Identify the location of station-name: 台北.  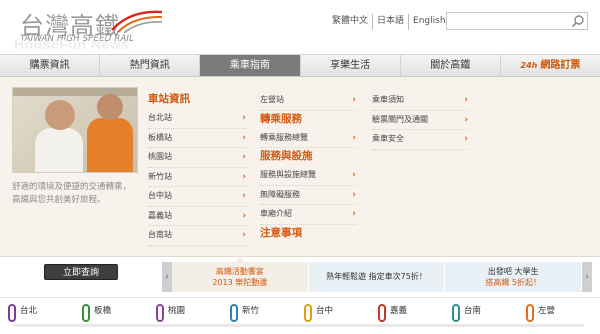
(29, 311).